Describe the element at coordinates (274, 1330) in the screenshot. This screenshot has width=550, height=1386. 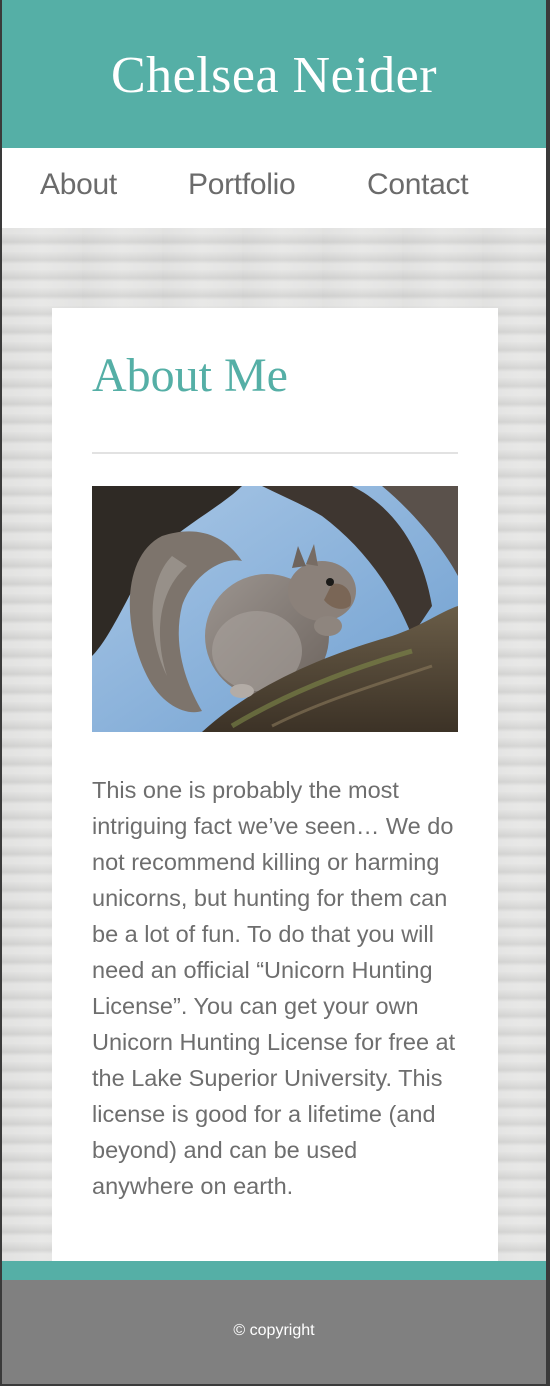
I see `copyright-text: © copyright` at that location.